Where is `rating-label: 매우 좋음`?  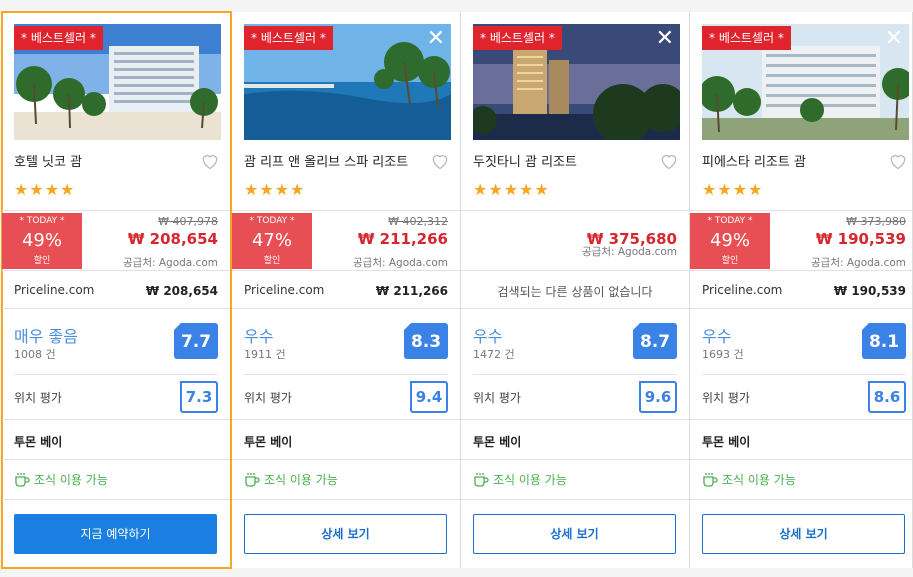
rating-label: 매우 좋음 is located at coordinates (46, 336).